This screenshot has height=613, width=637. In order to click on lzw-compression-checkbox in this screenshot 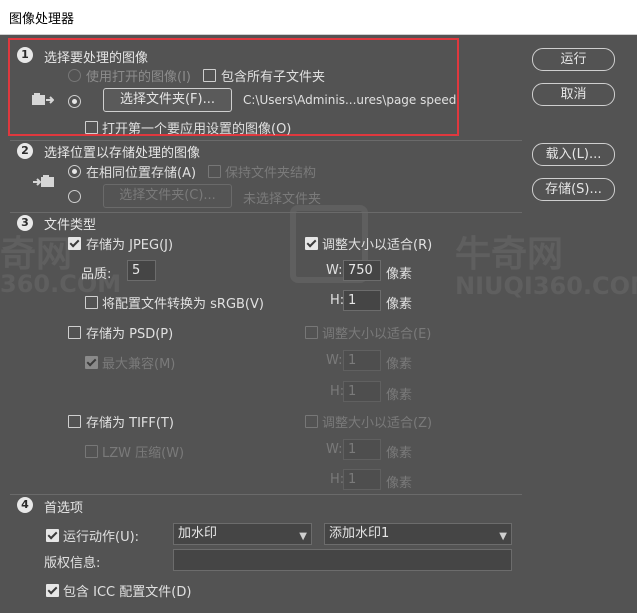, I will do `click(91, 451)`.